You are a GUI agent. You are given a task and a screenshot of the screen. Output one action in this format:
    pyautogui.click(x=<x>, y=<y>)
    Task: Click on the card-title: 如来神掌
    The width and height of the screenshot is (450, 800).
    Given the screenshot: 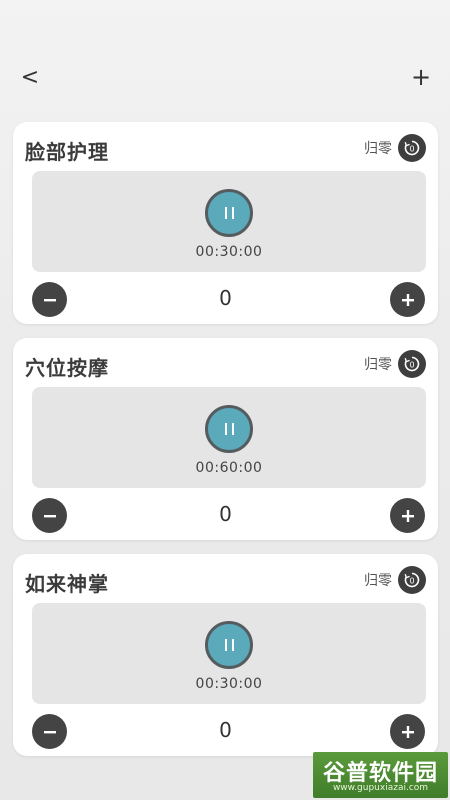 What is the action you would take?
    pyautogui.click(x=67, y=584)
    